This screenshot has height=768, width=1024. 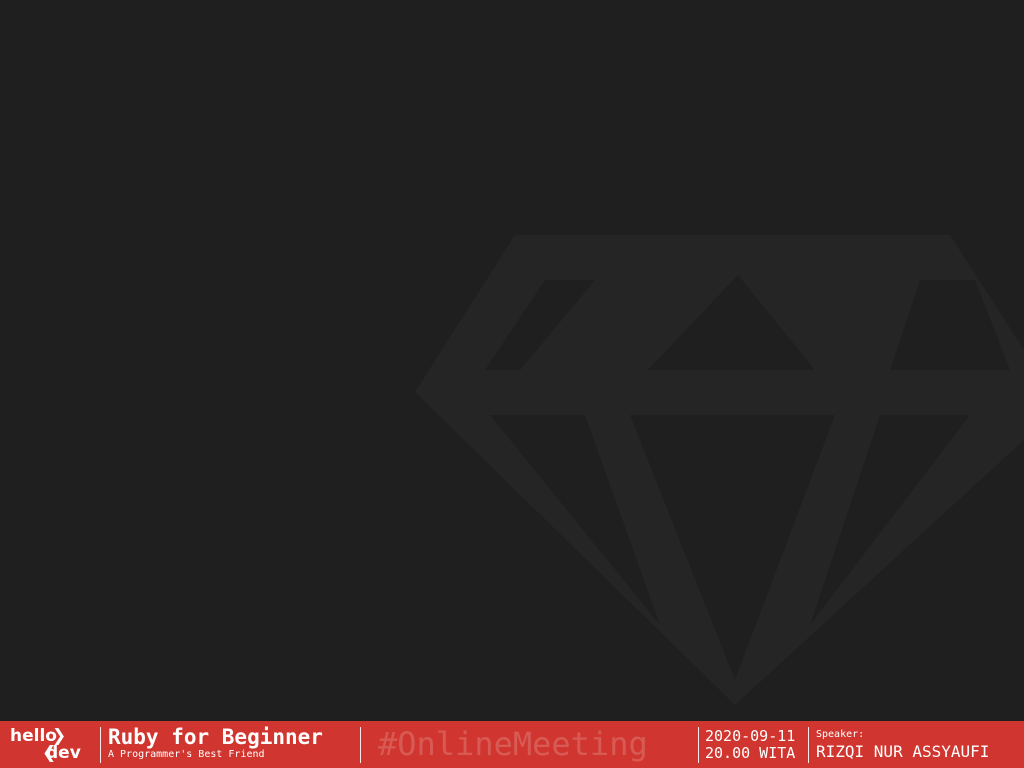 I want to click on event-time: 20.00 WITA, so click(x=750, y=753).